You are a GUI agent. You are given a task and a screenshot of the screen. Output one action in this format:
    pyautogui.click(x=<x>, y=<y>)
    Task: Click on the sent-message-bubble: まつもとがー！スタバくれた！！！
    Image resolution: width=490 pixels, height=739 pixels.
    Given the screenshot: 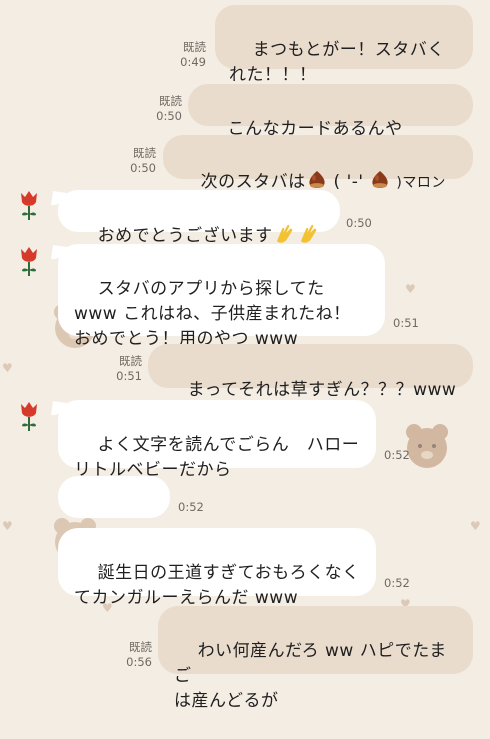 What is the action you would take?
    pyautogui.click(x=344, y=45)
    